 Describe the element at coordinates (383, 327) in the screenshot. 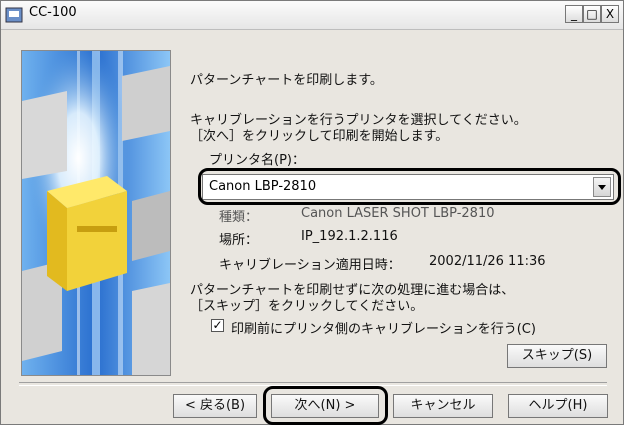

I see `calibration-checkbox-label: 印刷前にプリンタ側のキャリブレーションを行う(C)` at that location.